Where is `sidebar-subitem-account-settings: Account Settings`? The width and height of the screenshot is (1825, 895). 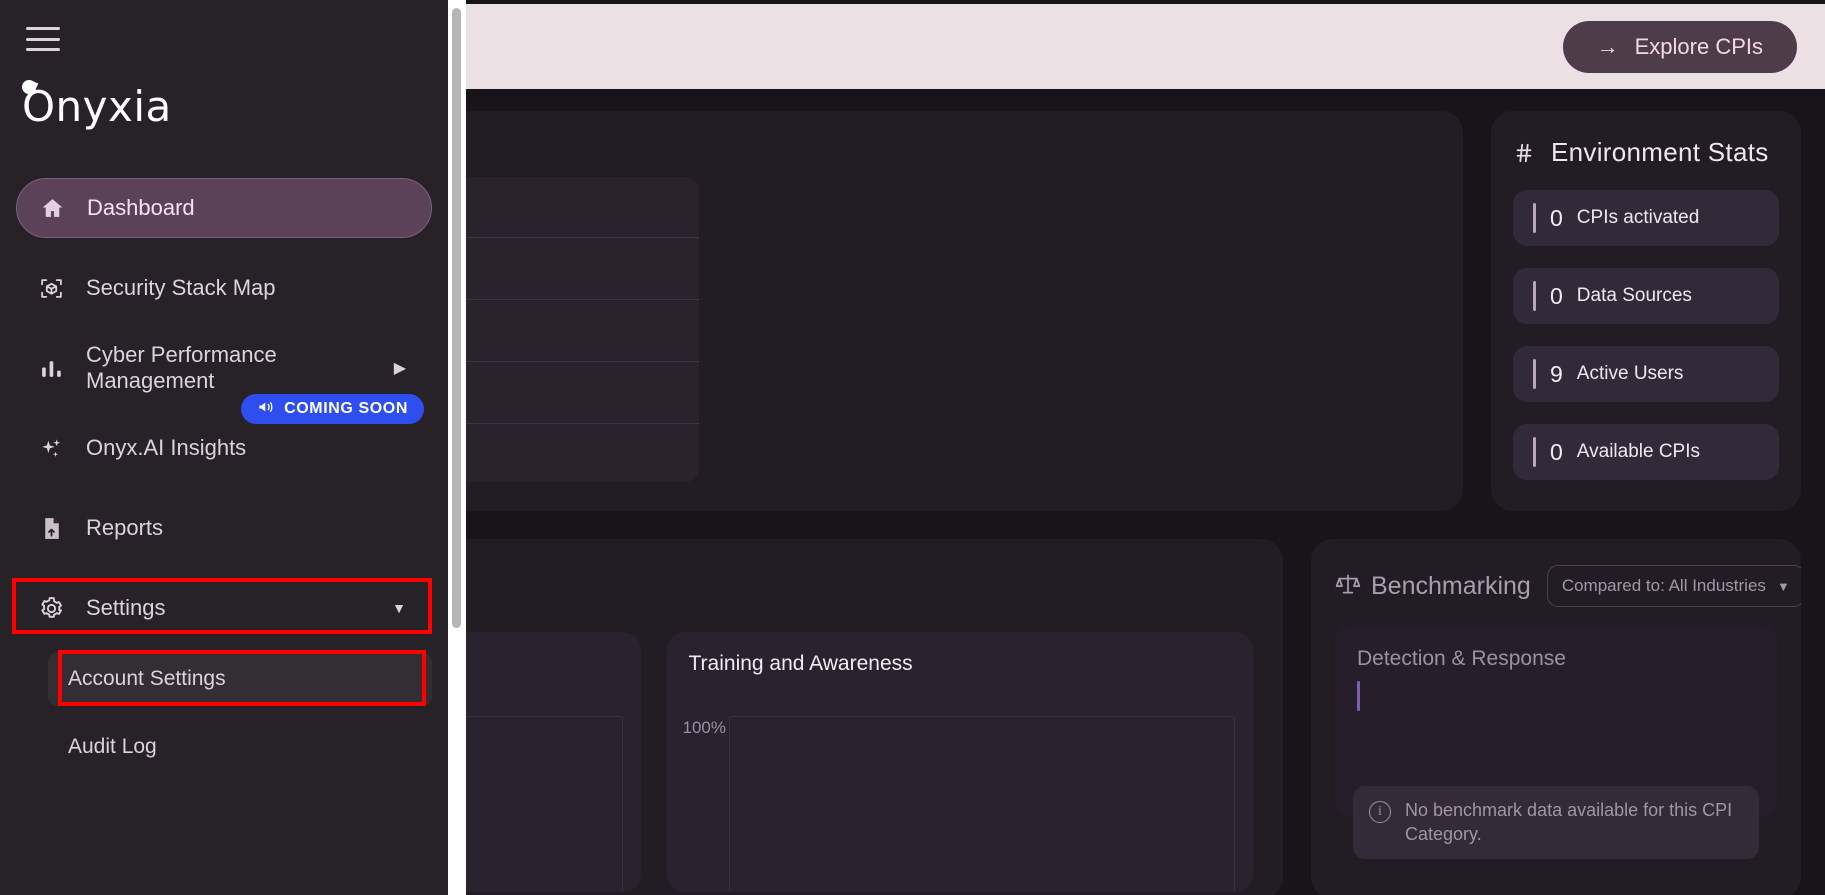 sidebar-subitem-account-settings: Account Settings is located at coordinates (240, 679).